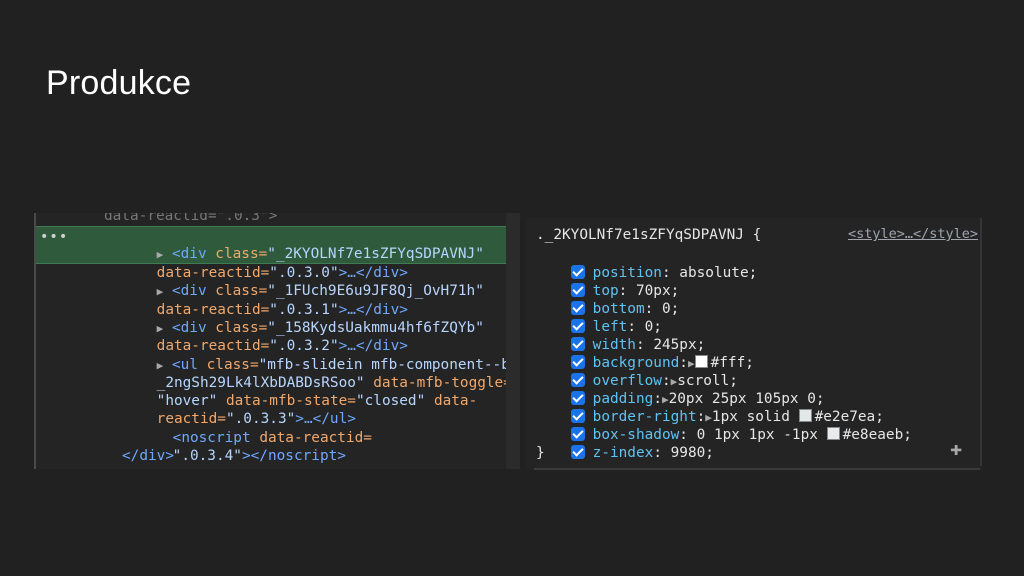 This screenshot has height=576, width=1024. What do you see at coordinates (191, 218) in the screenshot?
I see `cut-off-line: data-reactid=".0.3">` at bounding box center [191, 218].